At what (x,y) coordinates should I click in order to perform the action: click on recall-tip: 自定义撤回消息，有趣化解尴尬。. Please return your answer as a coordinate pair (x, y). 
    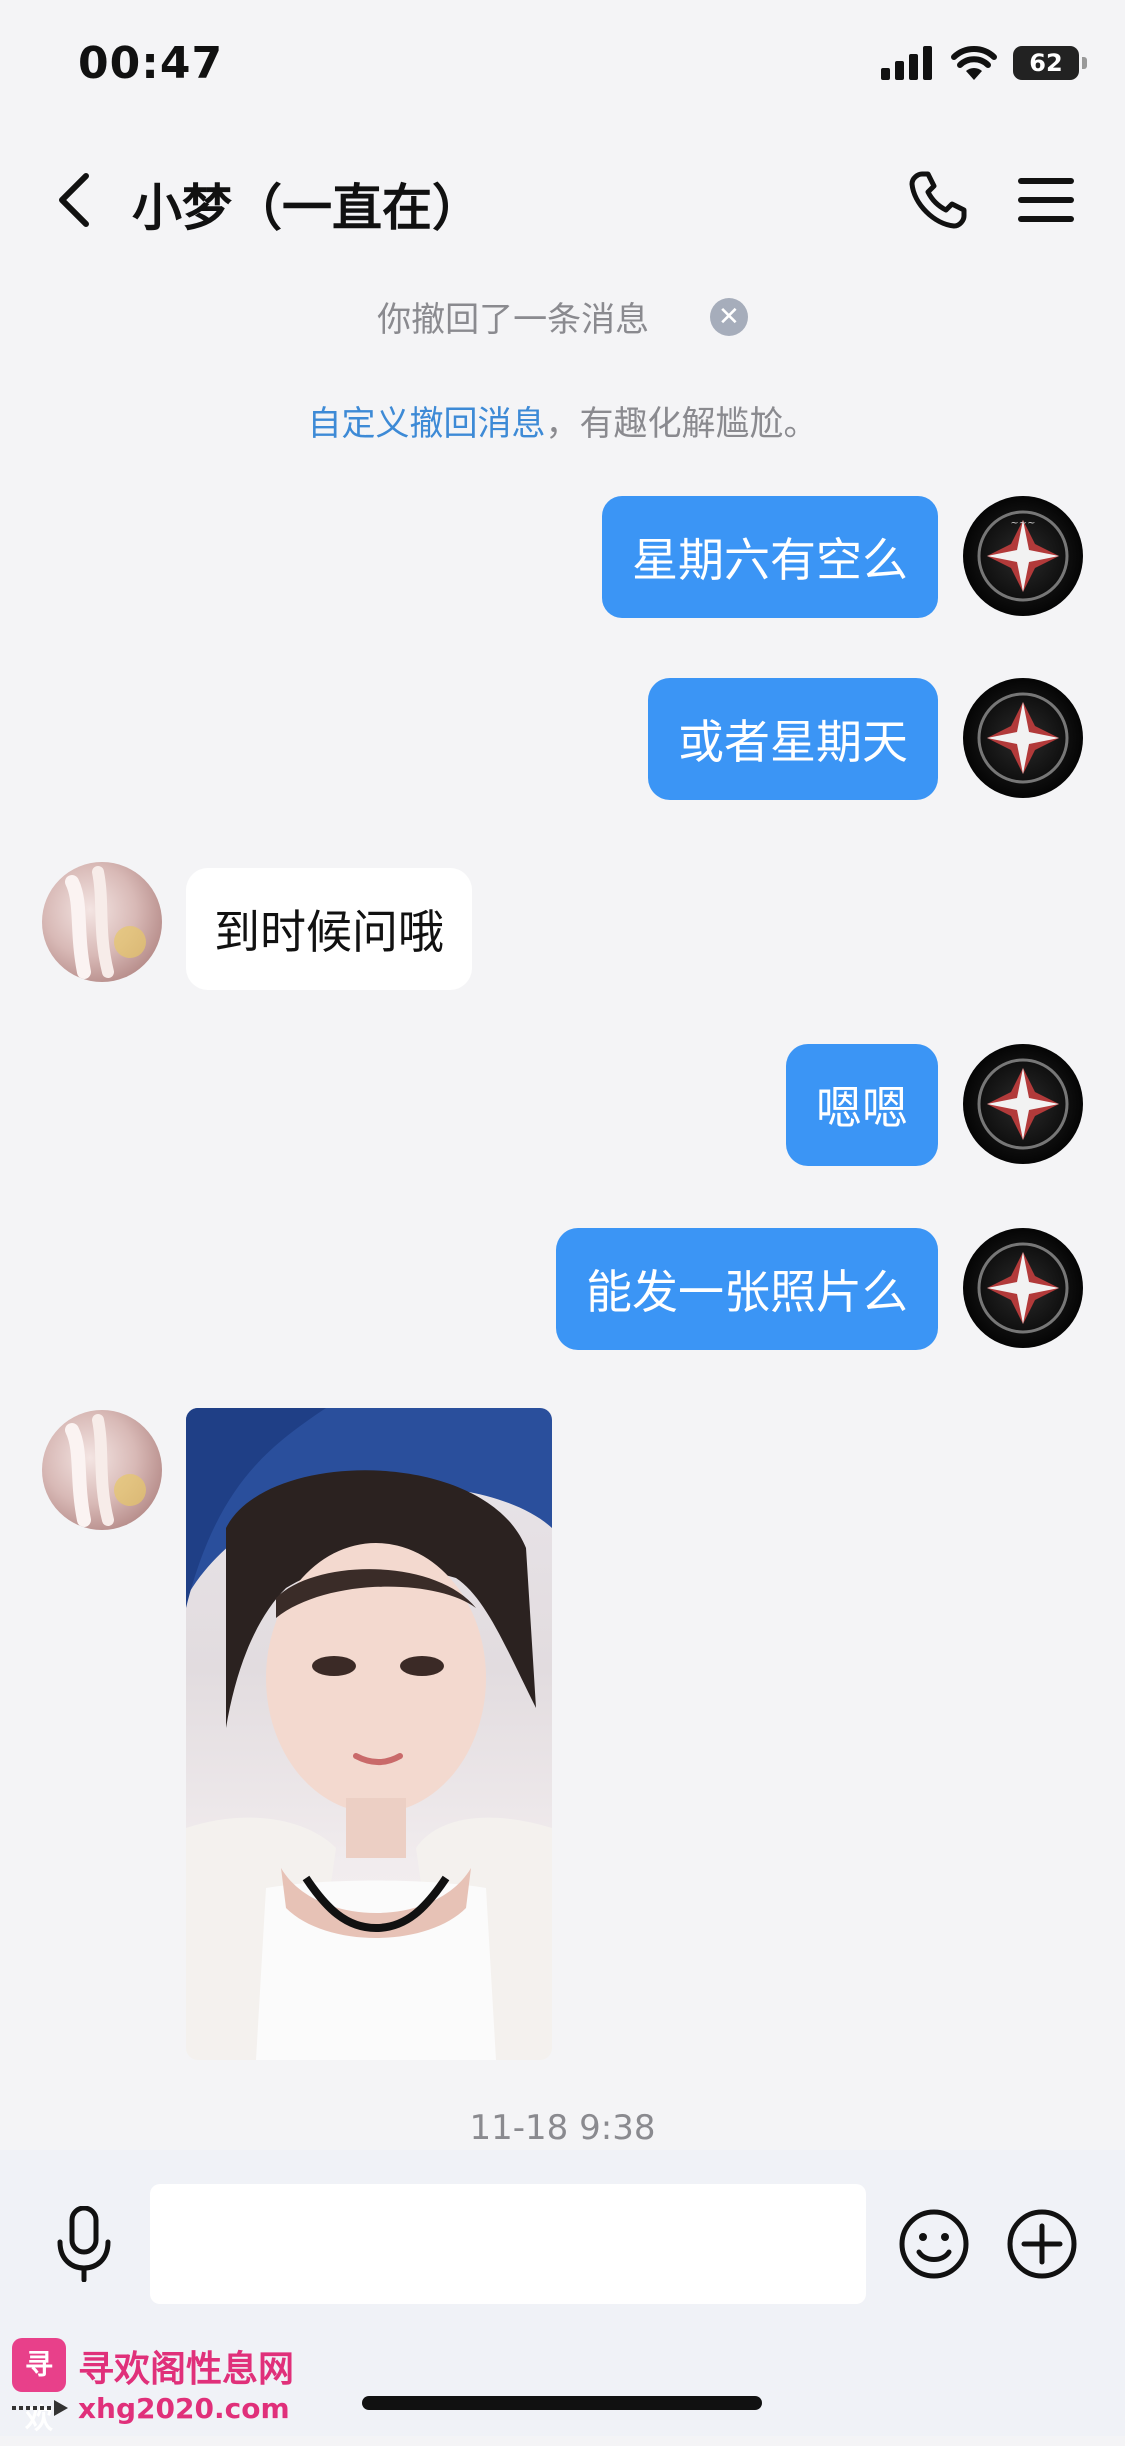
    Looking at the image, I should click on (562, 420).